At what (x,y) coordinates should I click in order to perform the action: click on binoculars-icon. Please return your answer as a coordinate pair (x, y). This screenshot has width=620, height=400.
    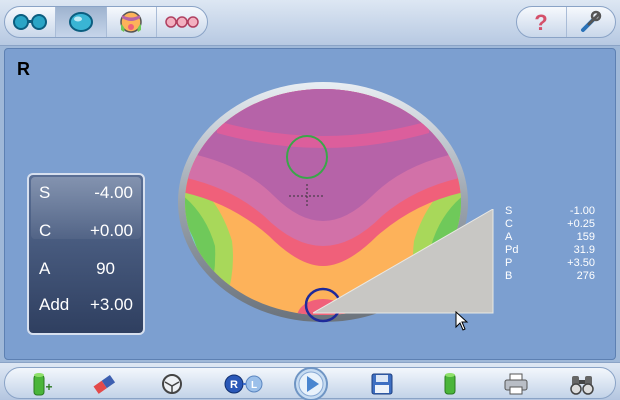
    Looking at the image, I should click on (582, 385).